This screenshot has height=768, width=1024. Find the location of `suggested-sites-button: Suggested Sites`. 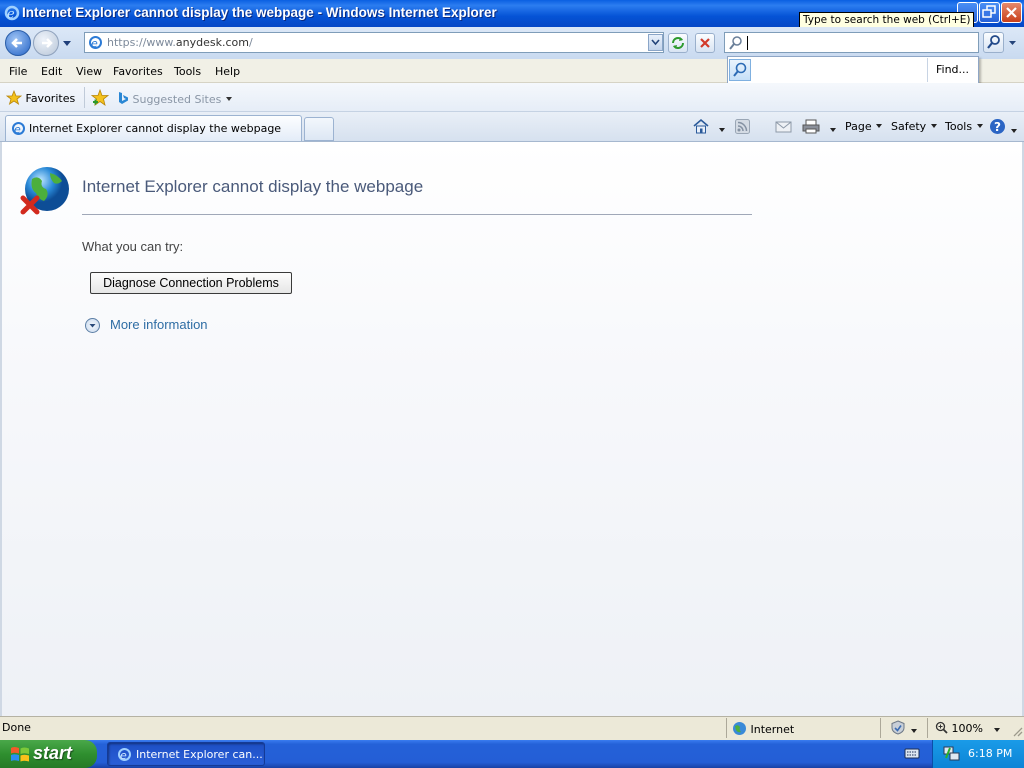

suggested-sites-button: Suggested Sites is located at coordinates (175, 99).